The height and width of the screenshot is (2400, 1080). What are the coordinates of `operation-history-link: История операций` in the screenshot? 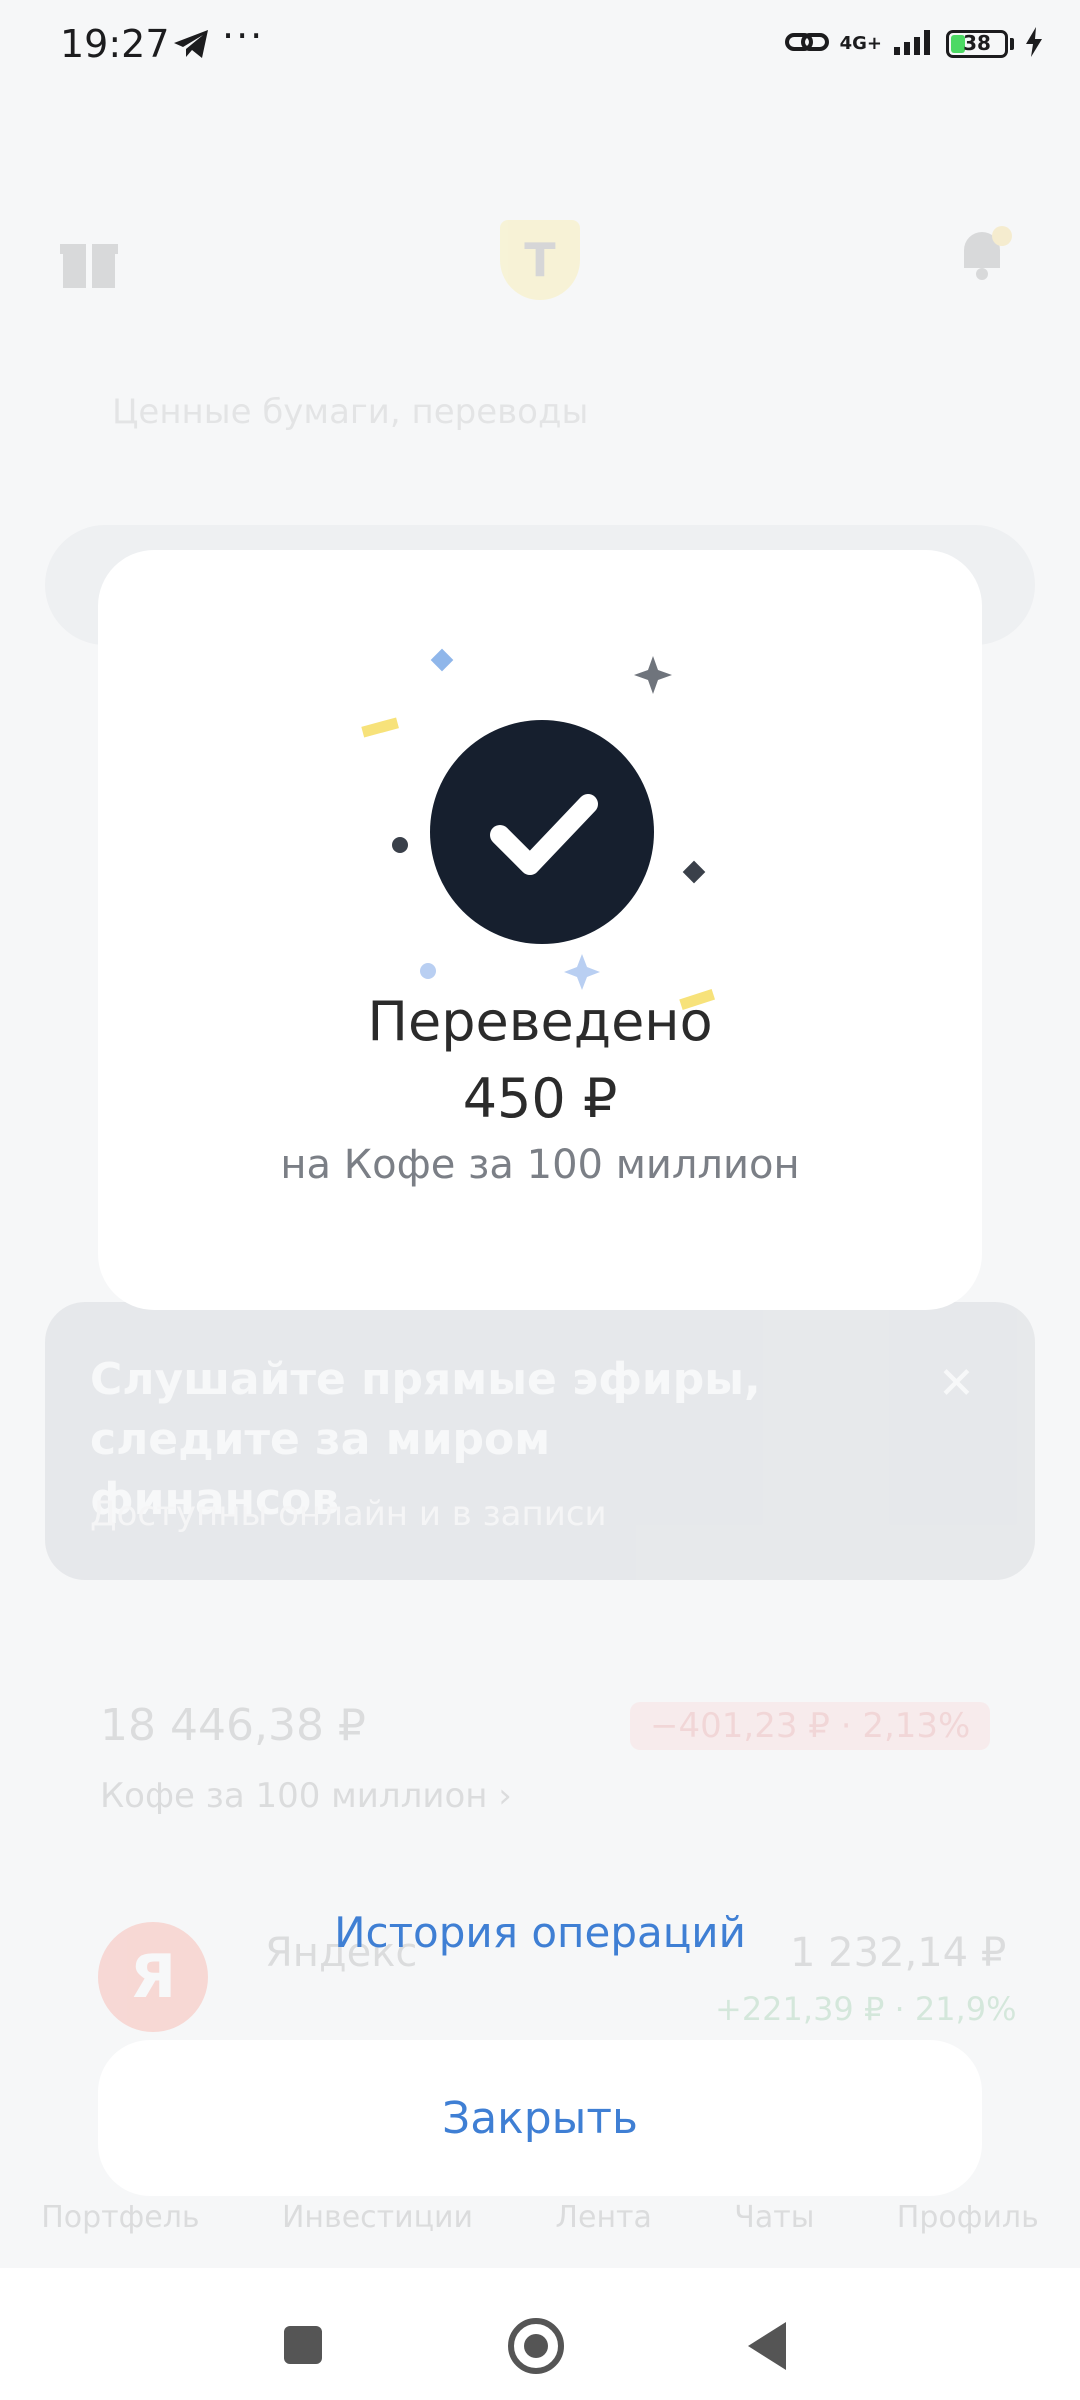 It's located at (540, 1932).